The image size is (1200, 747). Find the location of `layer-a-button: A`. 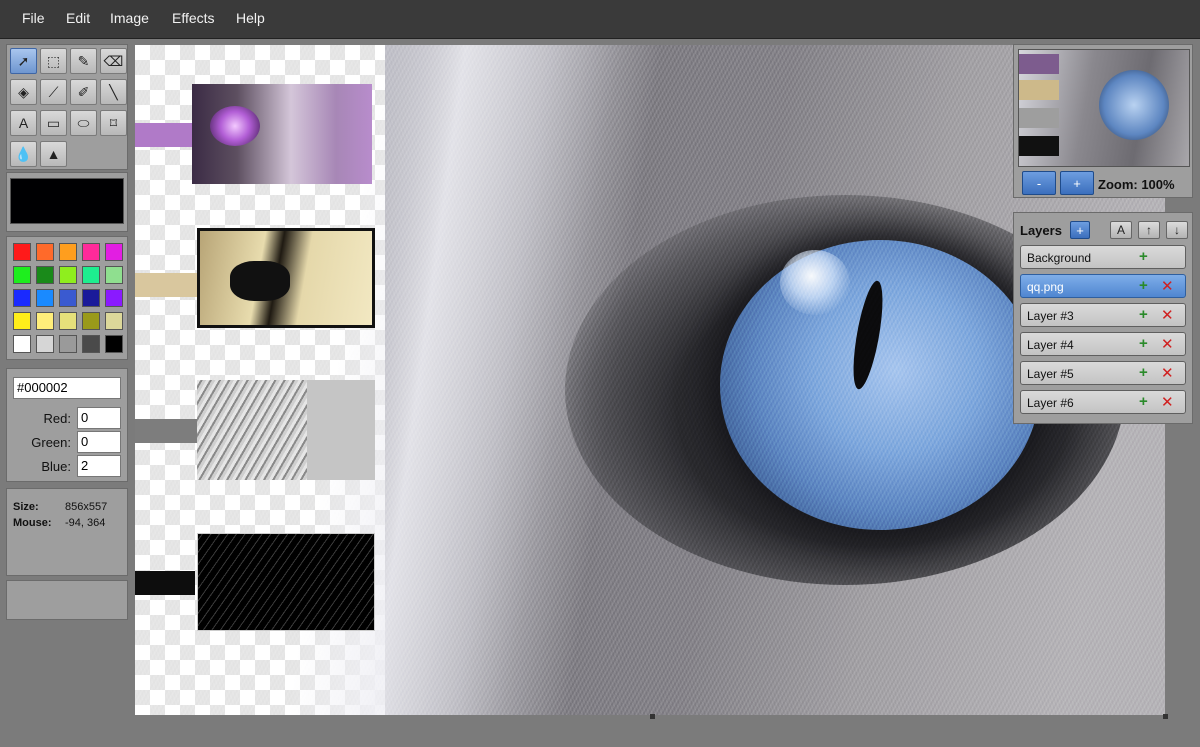

layer-a-button: A is located at coordinates (1121, 230).